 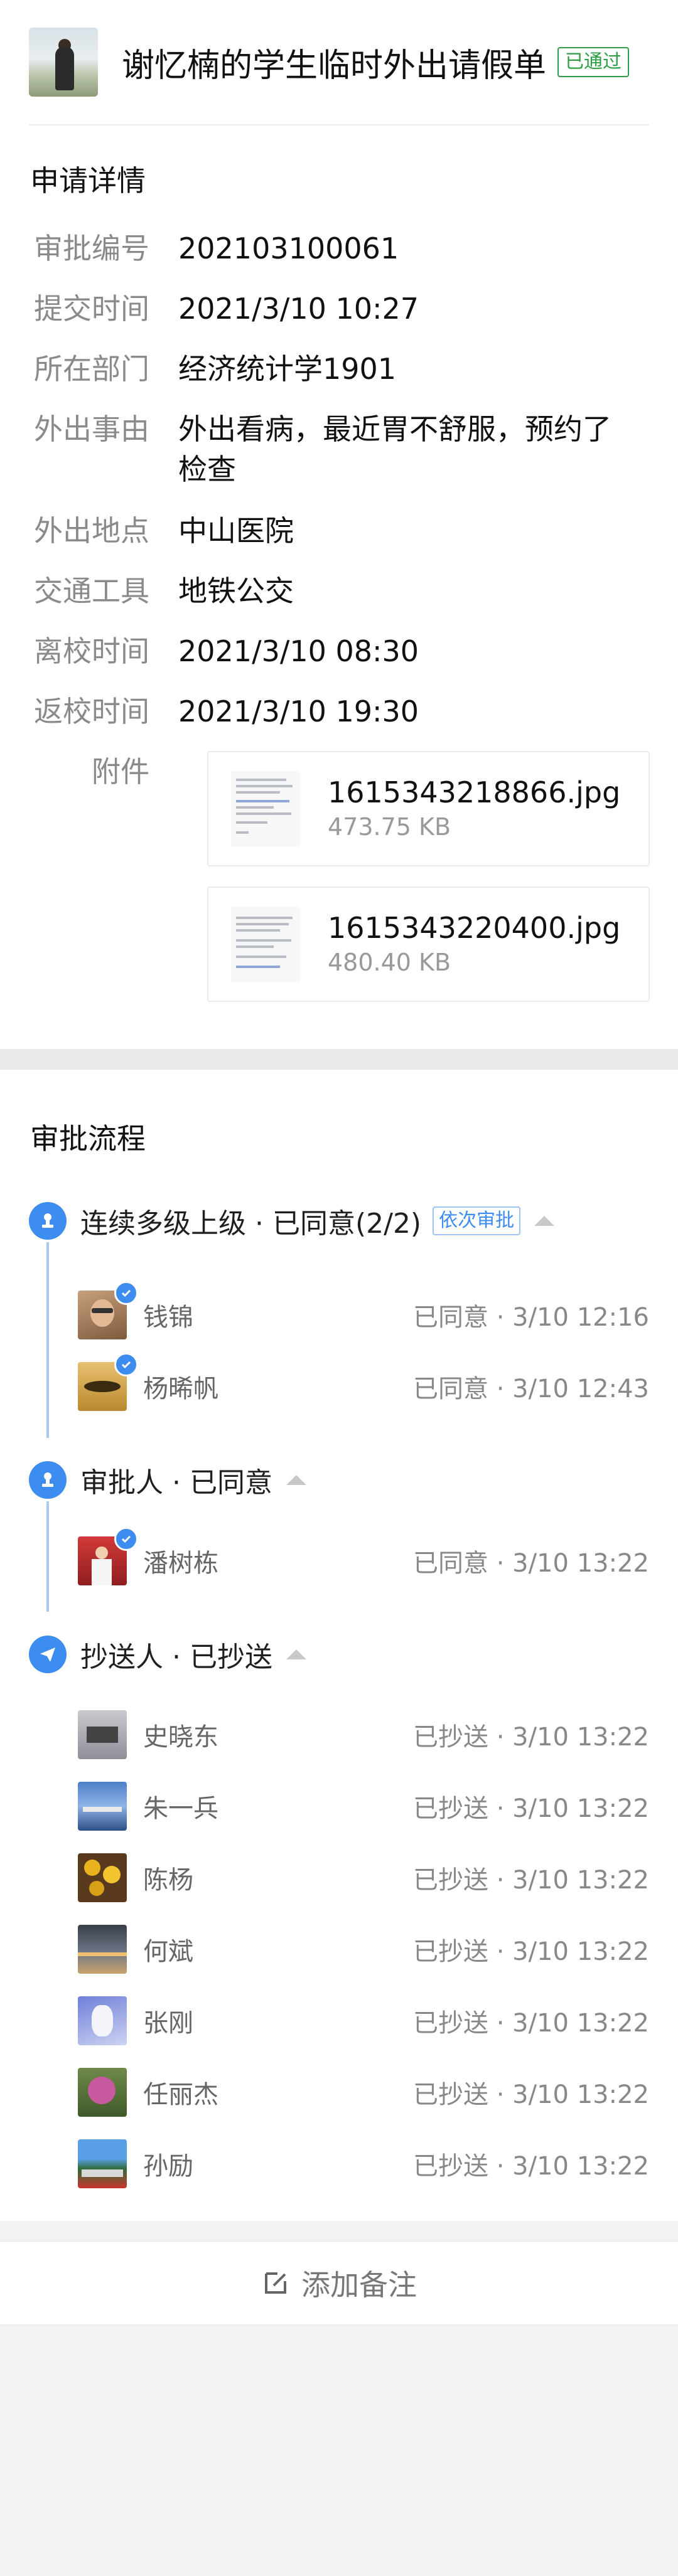 What do you see at coordinates (88, 181) in the screenshot?
I see `details-section-title: 申请详情` at bounding box center [88, 181].